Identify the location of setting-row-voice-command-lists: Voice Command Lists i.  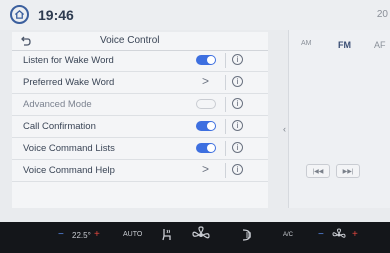
(140, 149).